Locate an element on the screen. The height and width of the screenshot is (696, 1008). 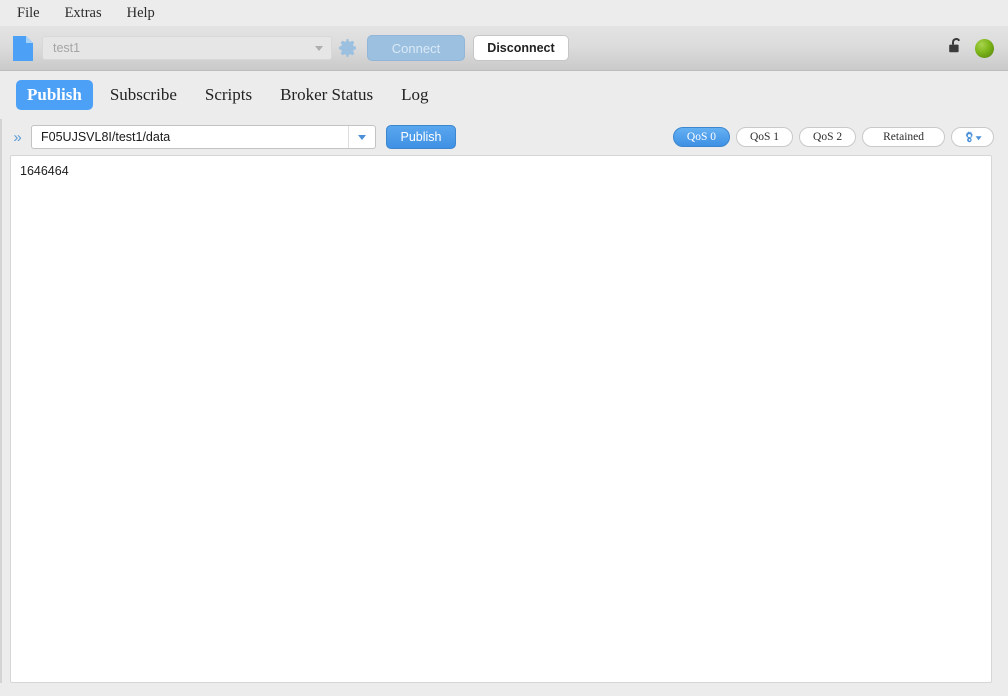
connection-profile-select: test1 is located at coordinates (187, 48).